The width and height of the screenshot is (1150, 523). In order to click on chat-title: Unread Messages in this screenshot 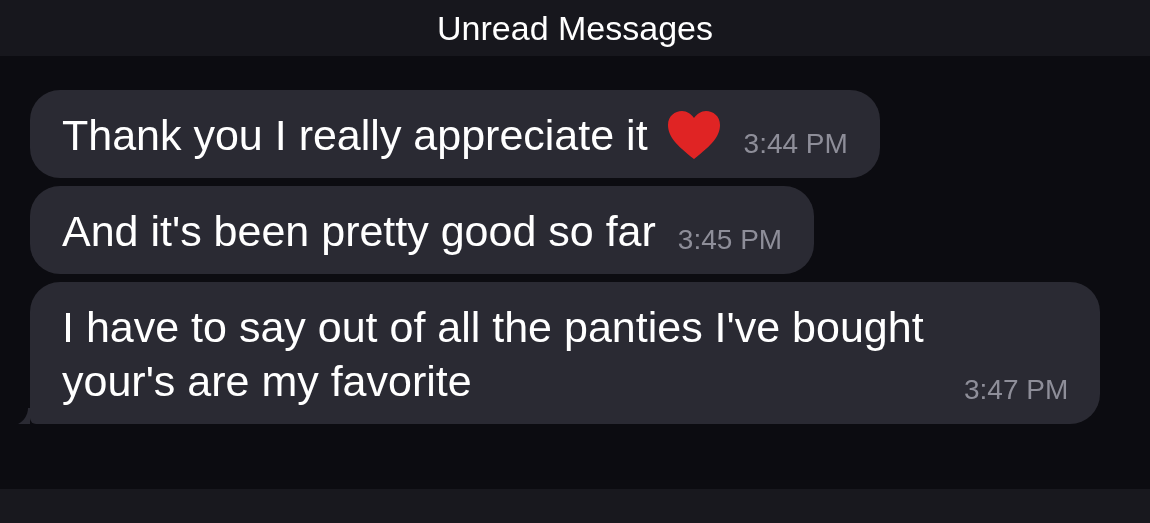, I will do `click(575, 28)`.